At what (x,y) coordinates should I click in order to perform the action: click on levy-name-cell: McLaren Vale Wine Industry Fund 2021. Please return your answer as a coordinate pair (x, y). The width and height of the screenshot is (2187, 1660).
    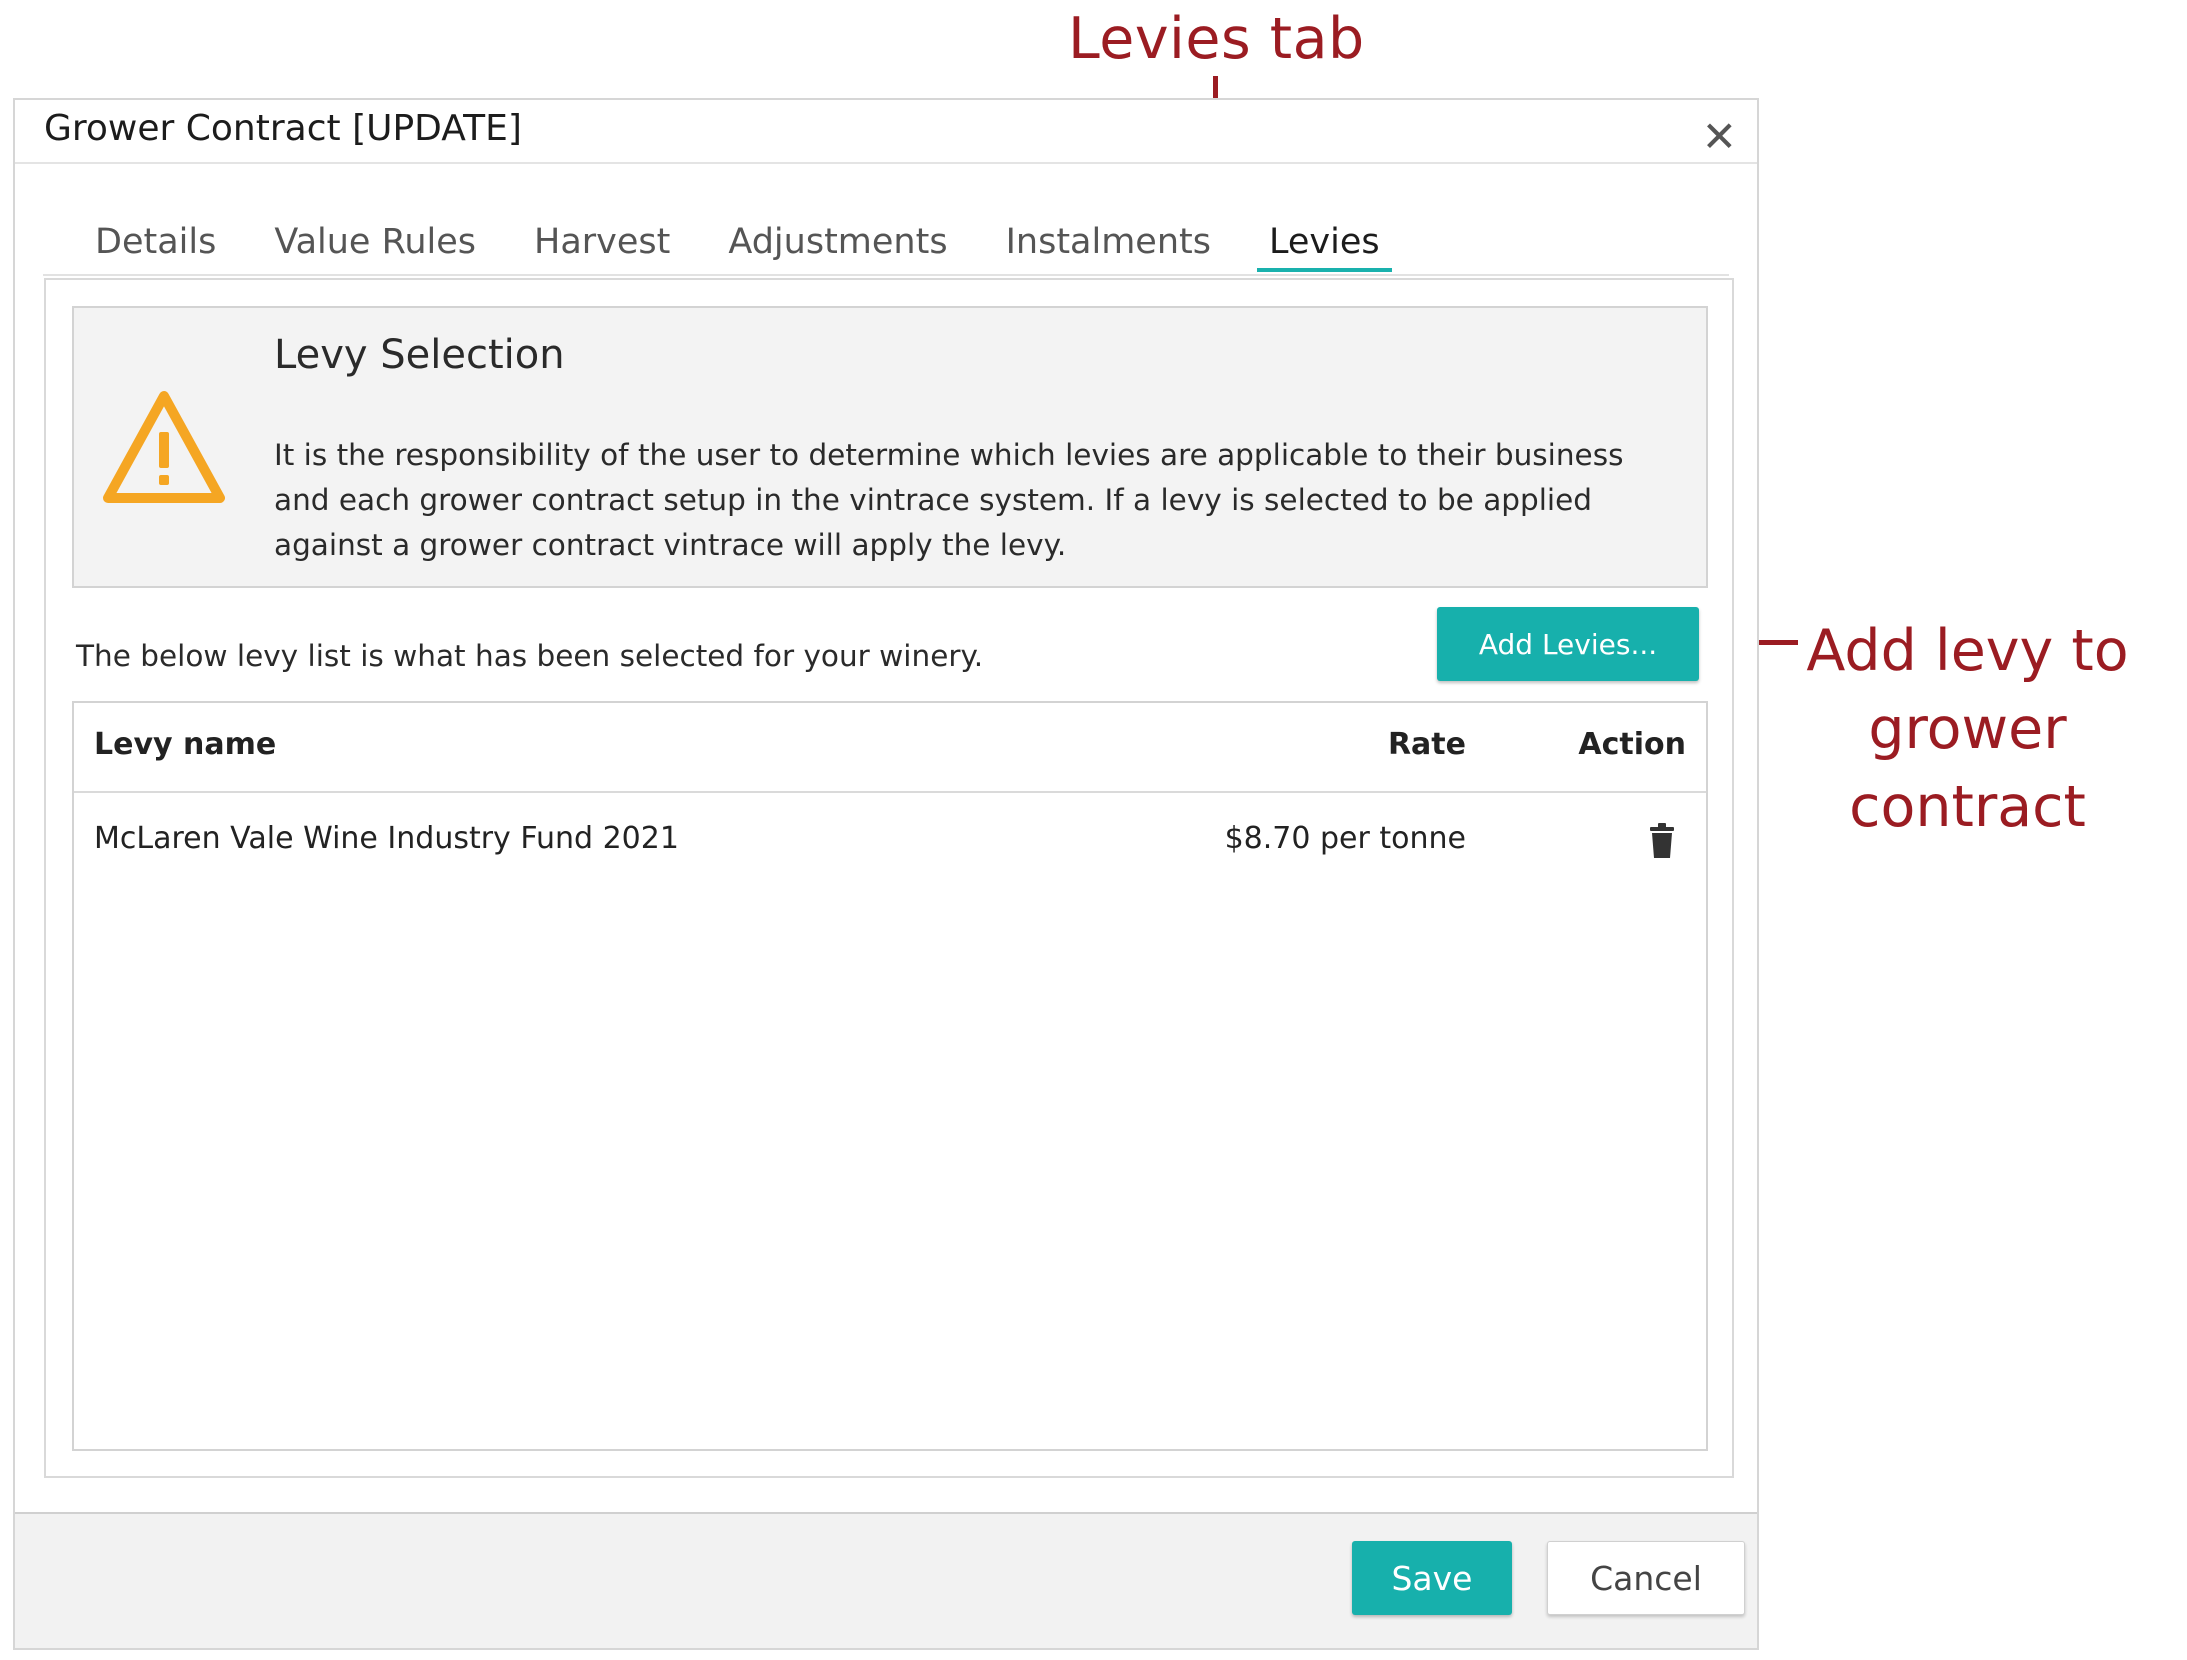
    Looking at the image, I should click on (386, 838).